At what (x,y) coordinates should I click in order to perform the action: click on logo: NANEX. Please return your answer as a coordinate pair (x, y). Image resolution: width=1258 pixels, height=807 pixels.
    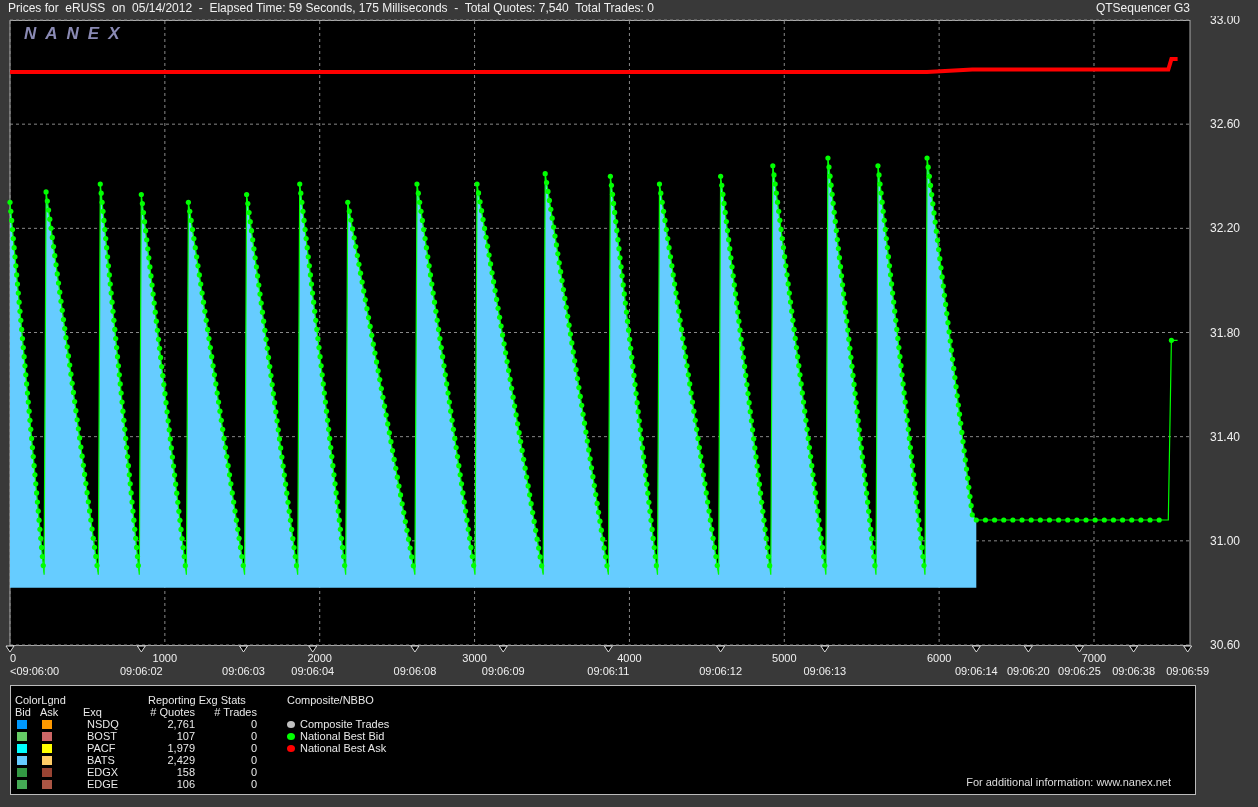
    Looking at the image, I should click on (76, 34).